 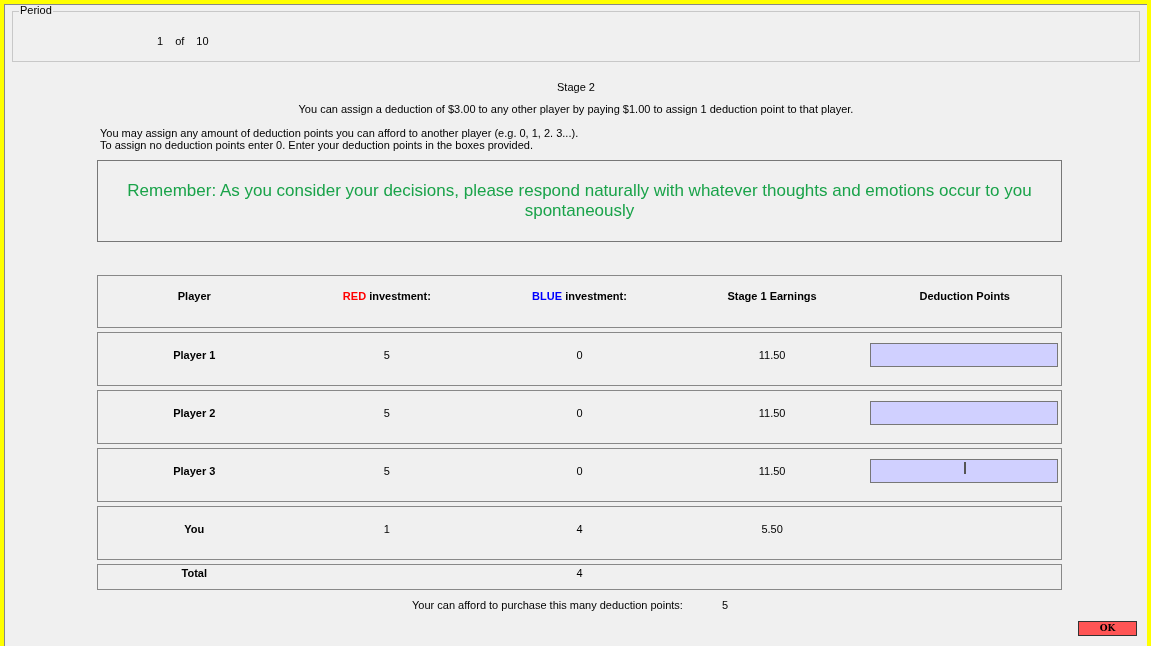 What do you see at coordinates (194, 355) in the screenshot?
I see `player-name: Player 1` at bounding box center [194, 355].